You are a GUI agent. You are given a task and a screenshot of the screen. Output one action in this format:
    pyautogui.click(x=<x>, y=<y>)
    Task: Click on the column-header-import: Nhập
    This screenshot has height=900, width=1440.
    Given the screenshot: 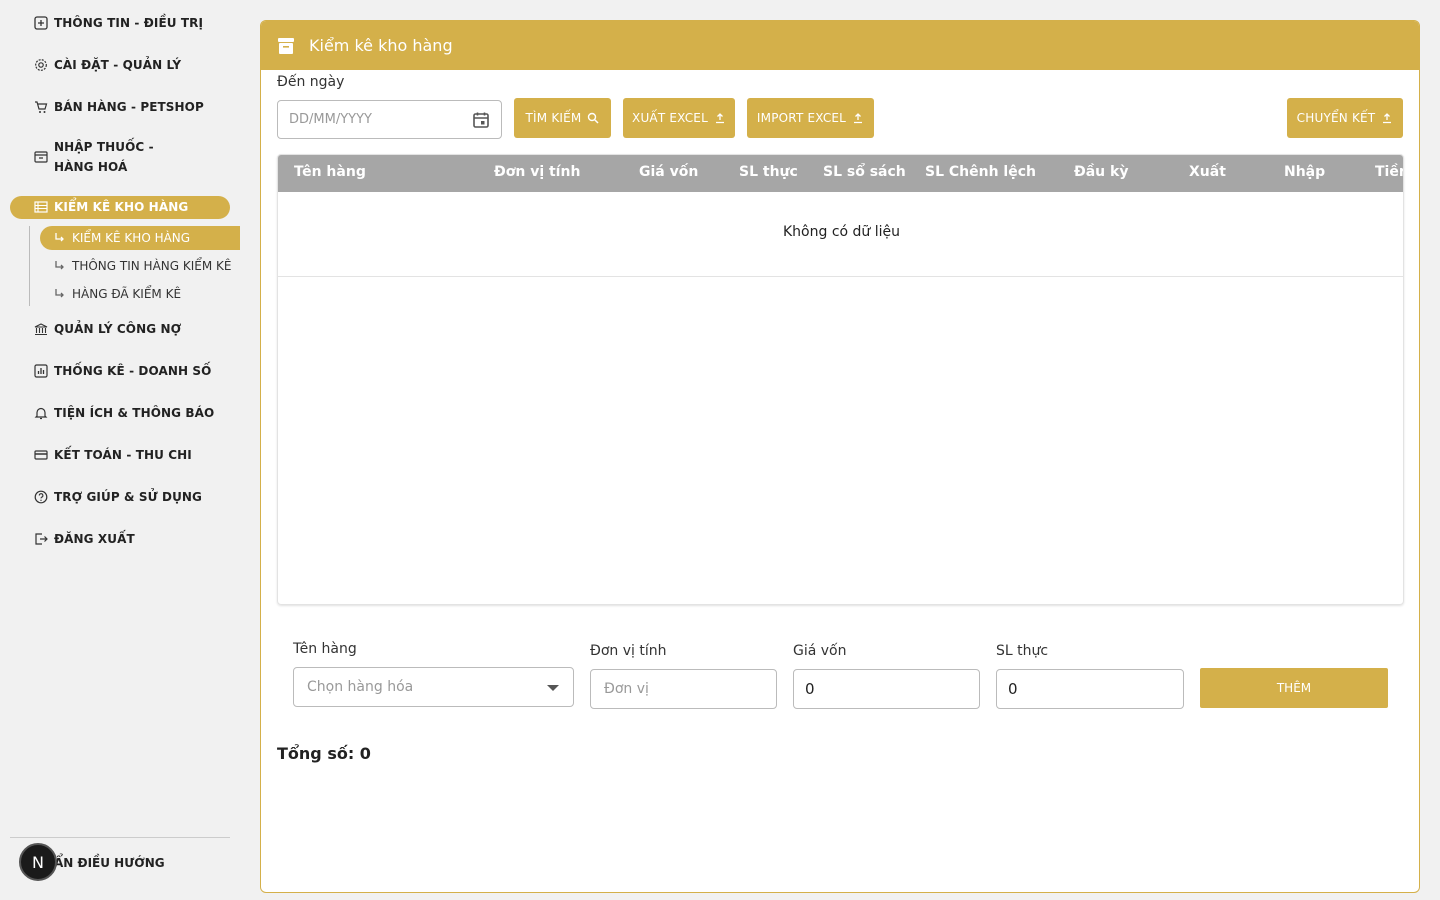 What is the action you would take?
    pyautogui.click(x=1304, y=172)
    